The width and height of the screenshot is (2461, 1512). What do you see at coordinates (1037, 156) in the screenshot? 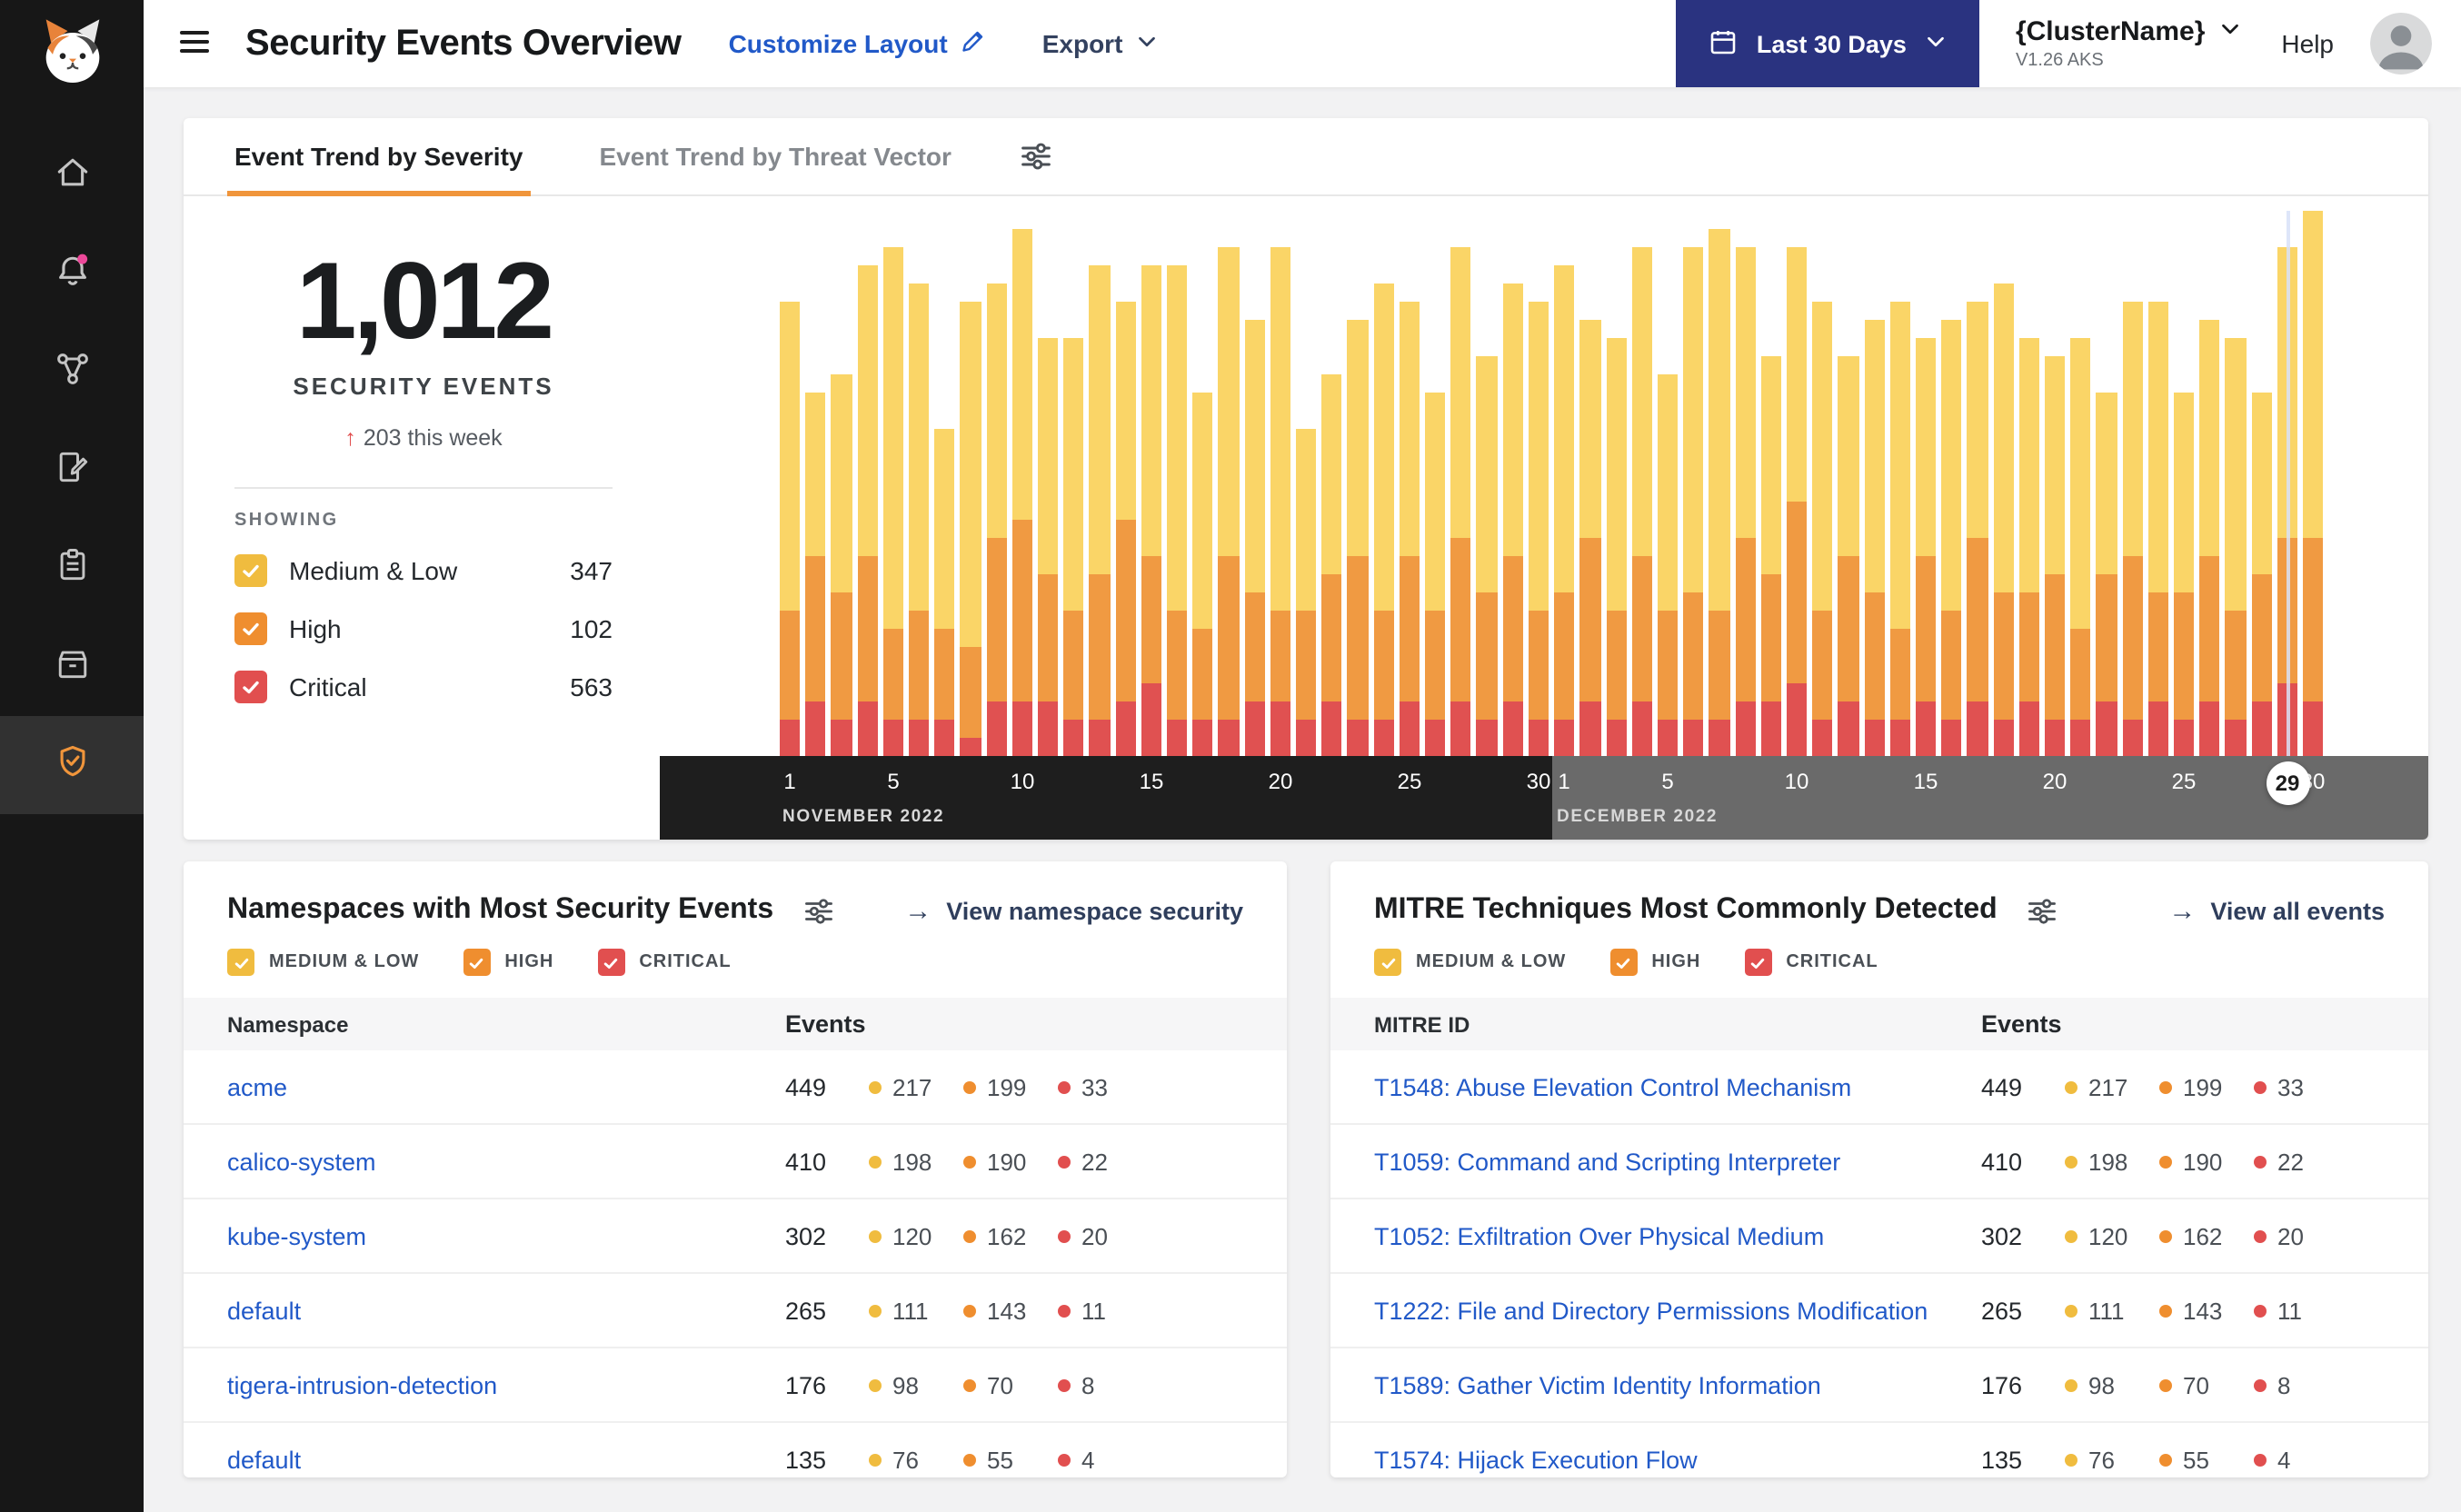
I see `chart-settings-icon` at bounding box center [1037, 156].